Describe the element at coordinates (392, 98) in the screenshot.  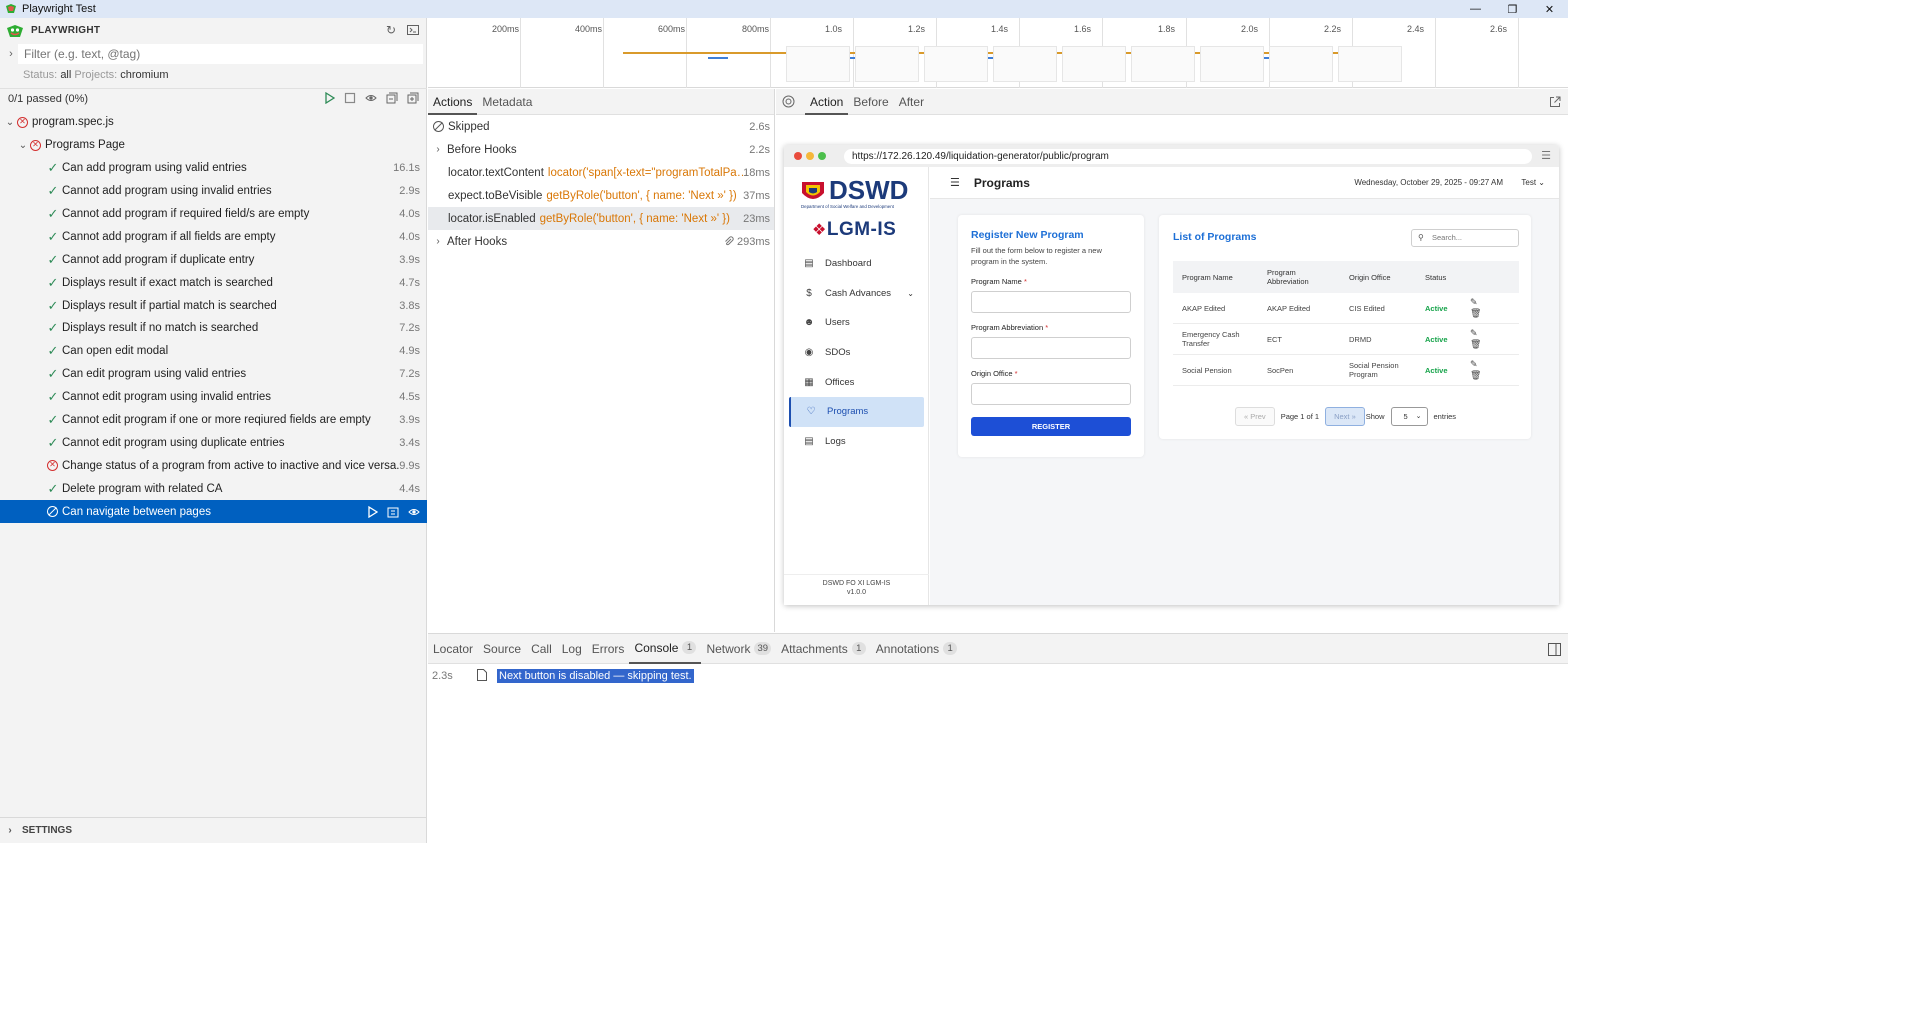
I see `collapse-all-icon` at that location.